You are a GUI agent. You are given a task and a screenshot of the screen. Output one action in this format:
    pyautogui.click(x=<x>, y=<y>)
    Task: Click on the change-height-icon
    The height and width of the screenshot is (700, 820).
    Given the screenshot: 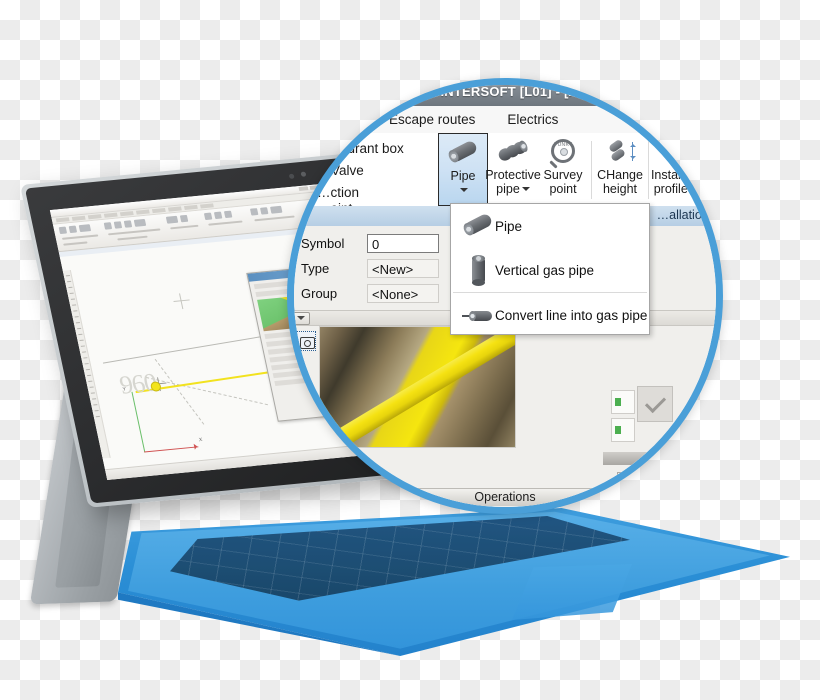 What is the action you would take?
    pyautogui.click(x=620, y=152)
    